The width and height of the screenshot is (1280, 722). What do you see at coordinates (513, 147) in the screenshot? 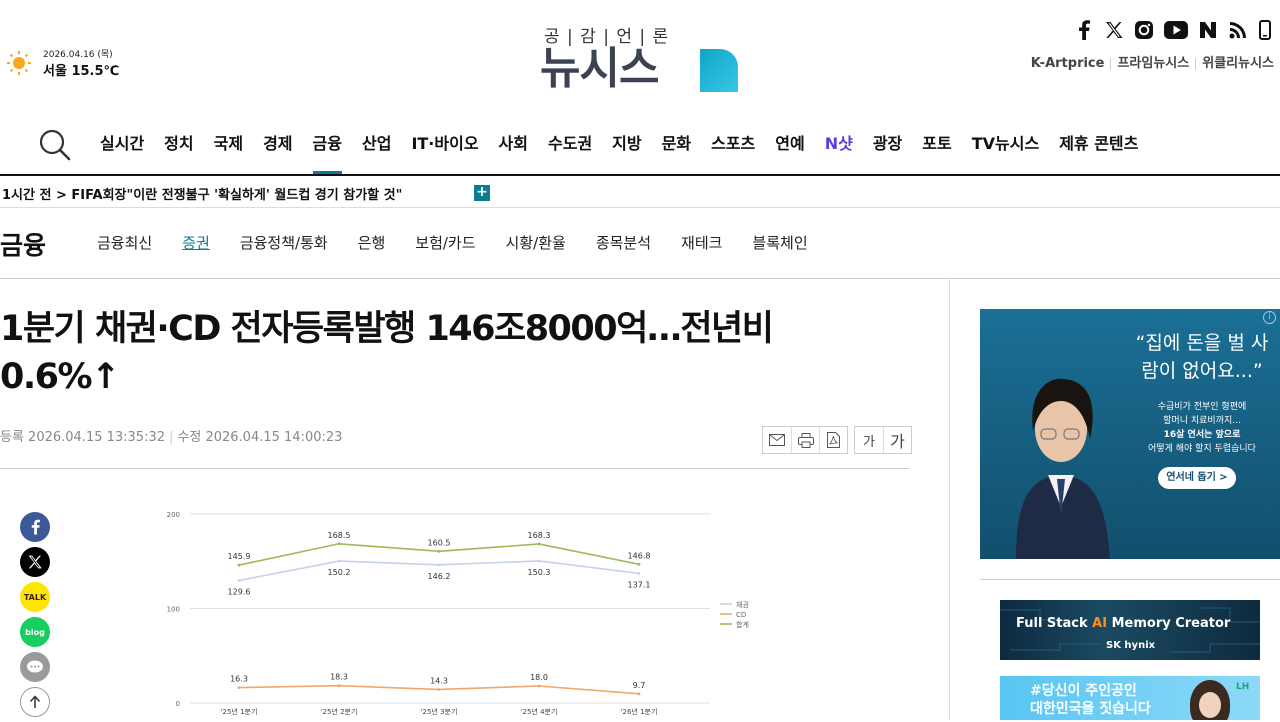
I see `nav-item-society: 사회` at bounding box center [513, 147].